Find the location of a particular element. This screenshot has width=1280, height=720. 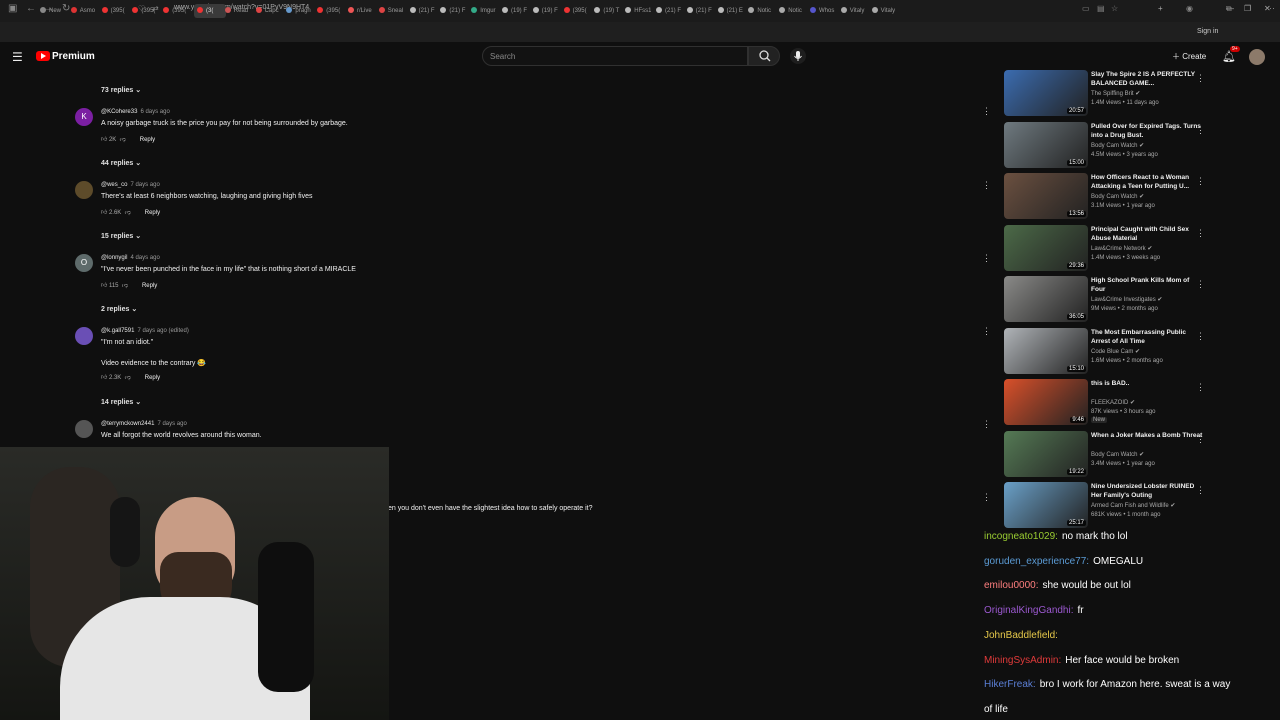

profile-icon: ◉ is located at coordinates (1189, 8).